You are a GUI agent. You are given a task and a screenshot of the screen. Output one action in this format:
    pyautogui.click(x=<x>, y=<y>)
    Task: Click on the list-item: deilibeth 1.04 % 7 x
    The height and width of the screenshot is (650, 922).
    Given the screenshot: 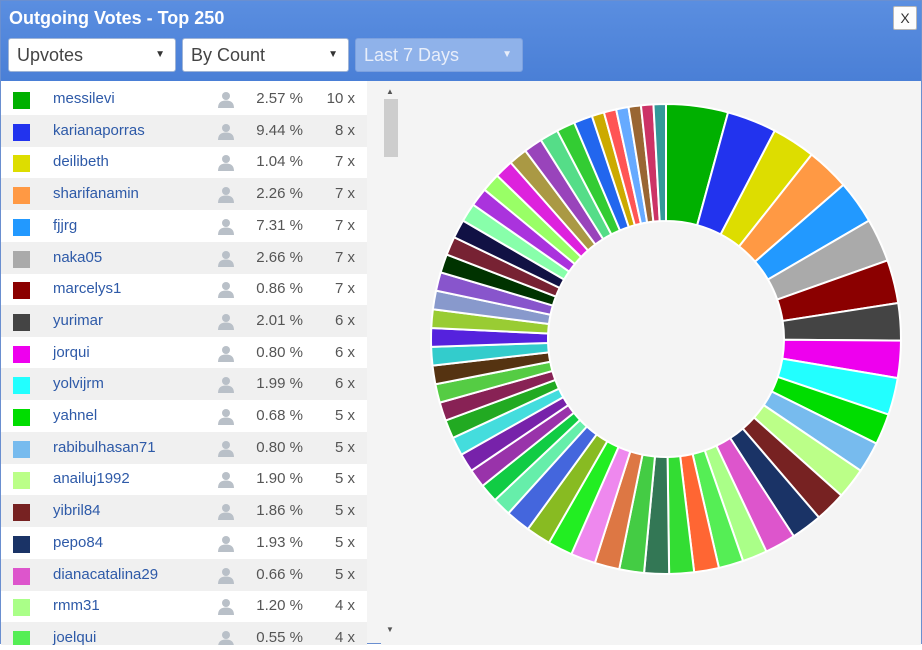 What is the action you would take?
    pyautogui.click(x=184, y=162)
    